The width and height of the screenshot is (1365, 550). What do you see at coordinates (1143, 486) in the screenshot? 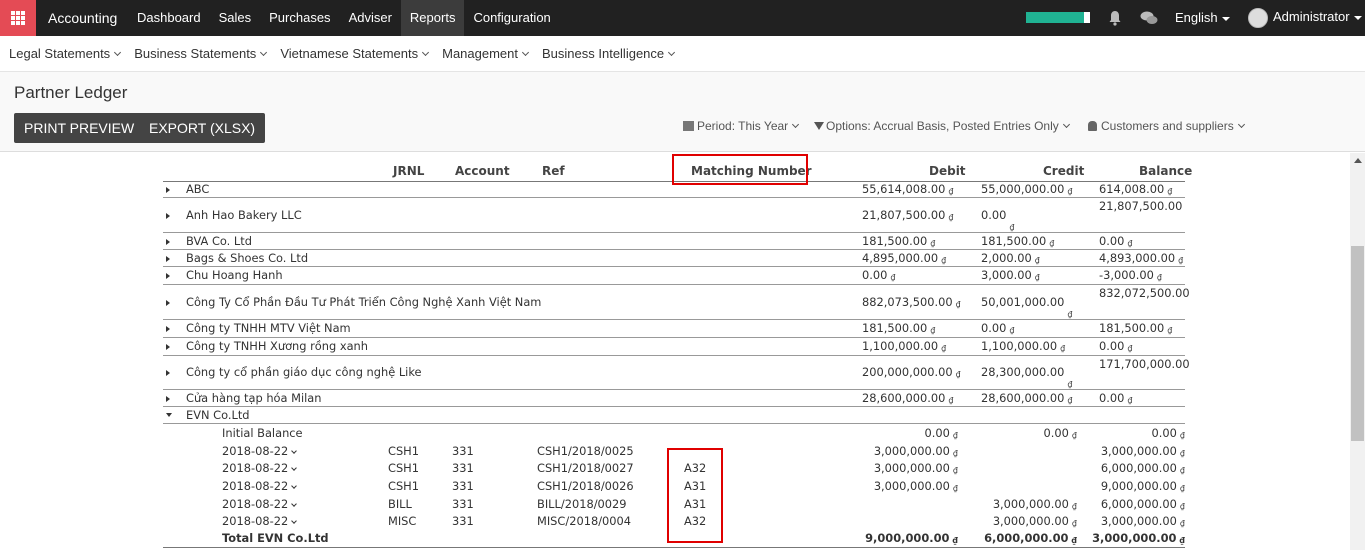
I see `amount-cell: 9,000,000.00 ₫` at bounding box center [1143, 486].